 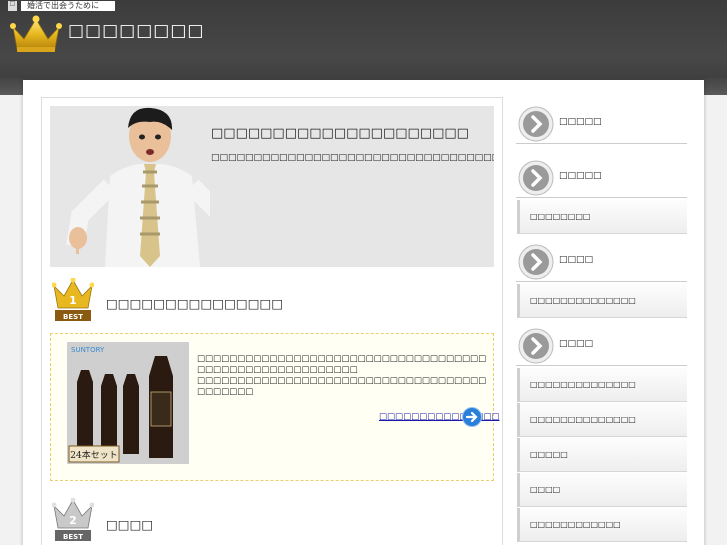 I want to click on sidebar-link-label: □□□□□□□□, so click(x=560, y=216).